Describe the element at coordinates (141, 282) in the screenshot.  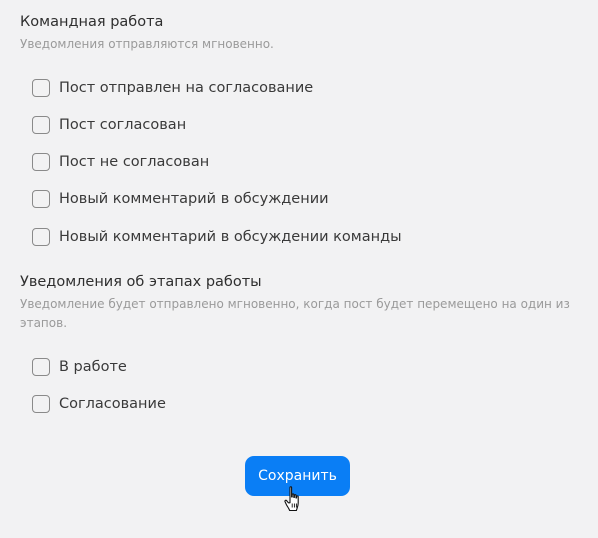
I see `stages-section-title: Уведомления об этапах работы` at that location.